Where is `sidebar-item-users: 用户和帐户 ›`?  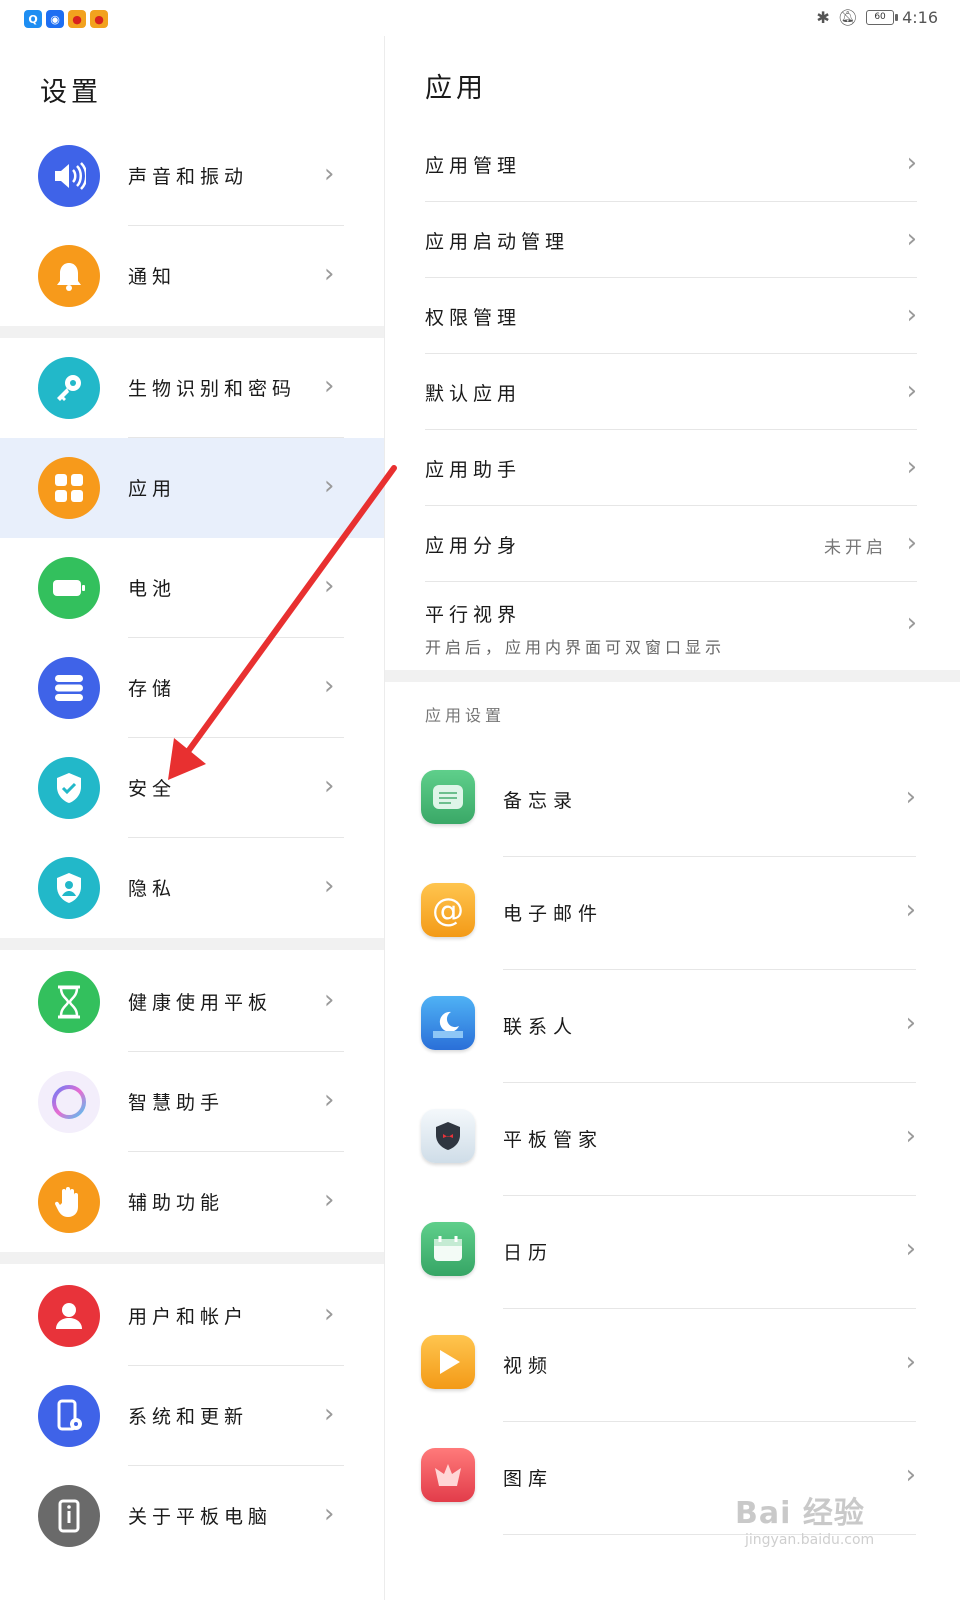 sidebar-item-users: 用户和帐户 › is located at coordinates (192, 1316).